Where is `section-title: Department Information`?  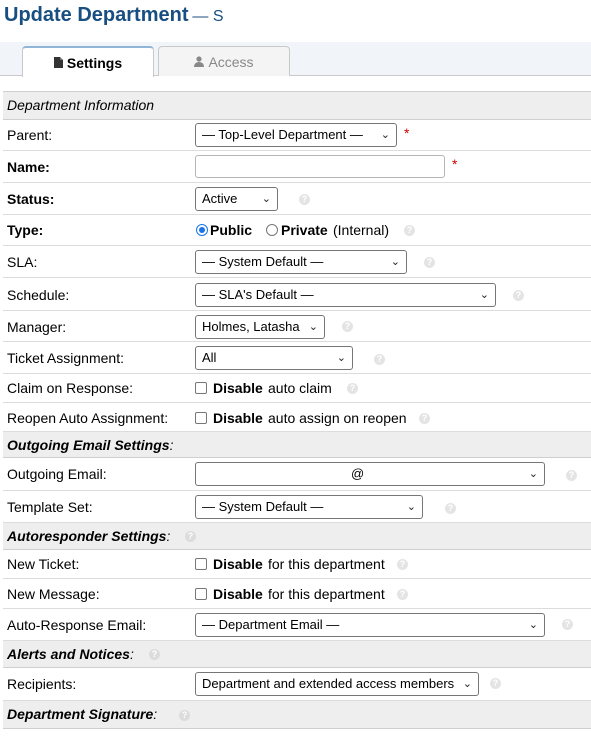
section-title: Department Information is located at coordinates (81, 105).